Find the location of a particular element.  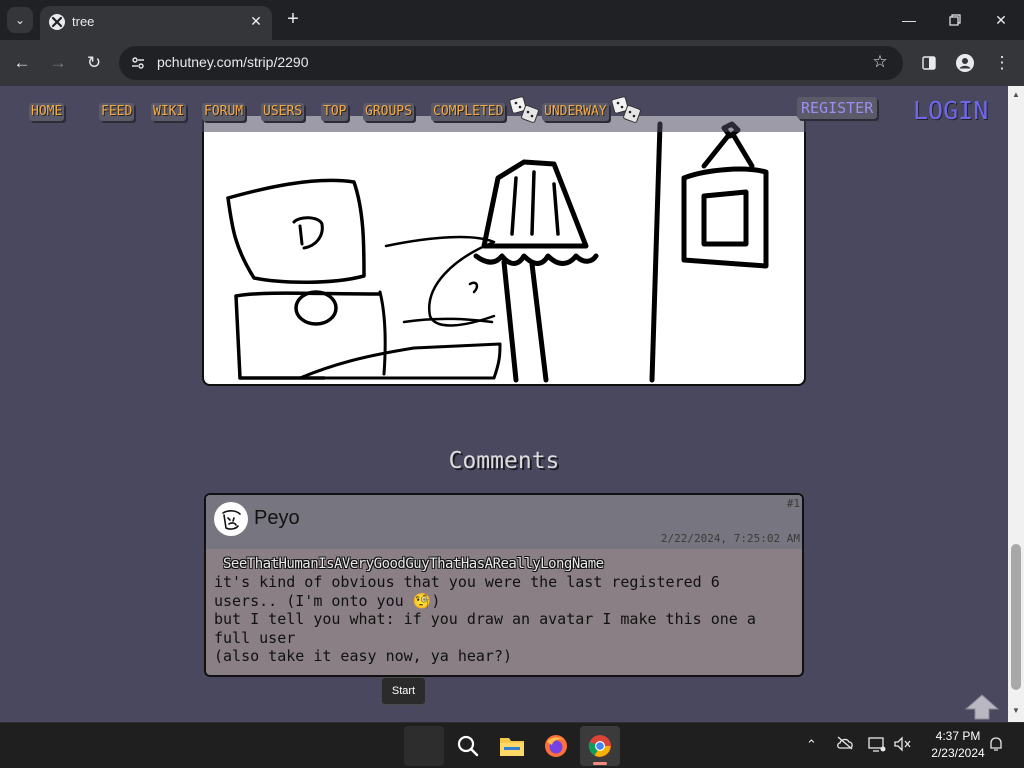

comment-number: #1 is located at coordinates (793, 503).